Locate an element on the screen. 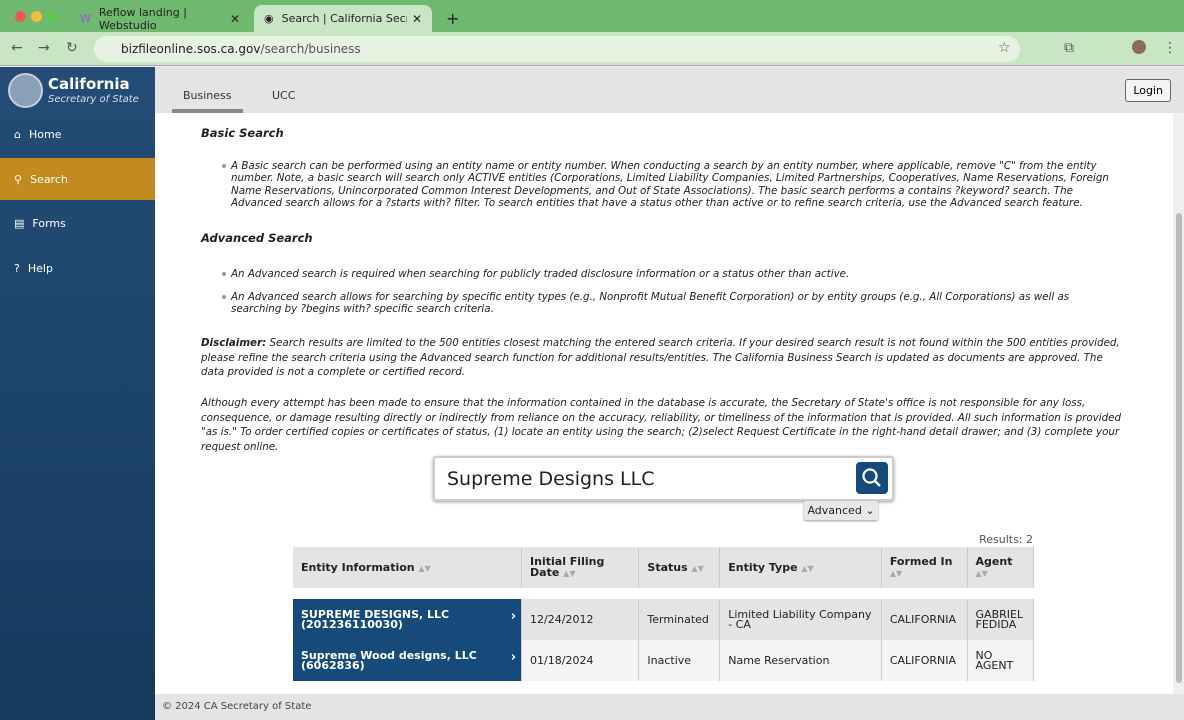 This screenshot has width=1184, height=720. scrollbar is located at coordinates (1178, 403).